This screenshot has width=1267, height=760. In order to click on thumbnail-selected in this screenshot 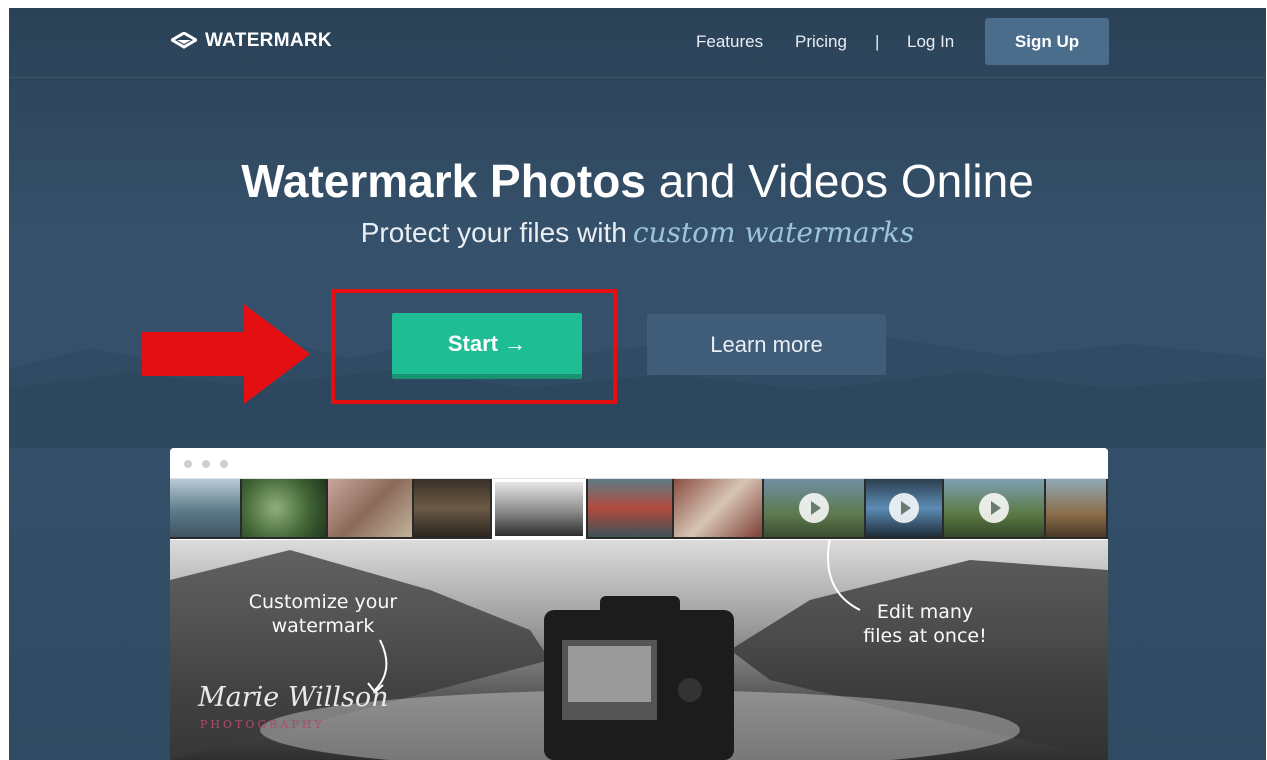, I will do `click(539, 509)`.